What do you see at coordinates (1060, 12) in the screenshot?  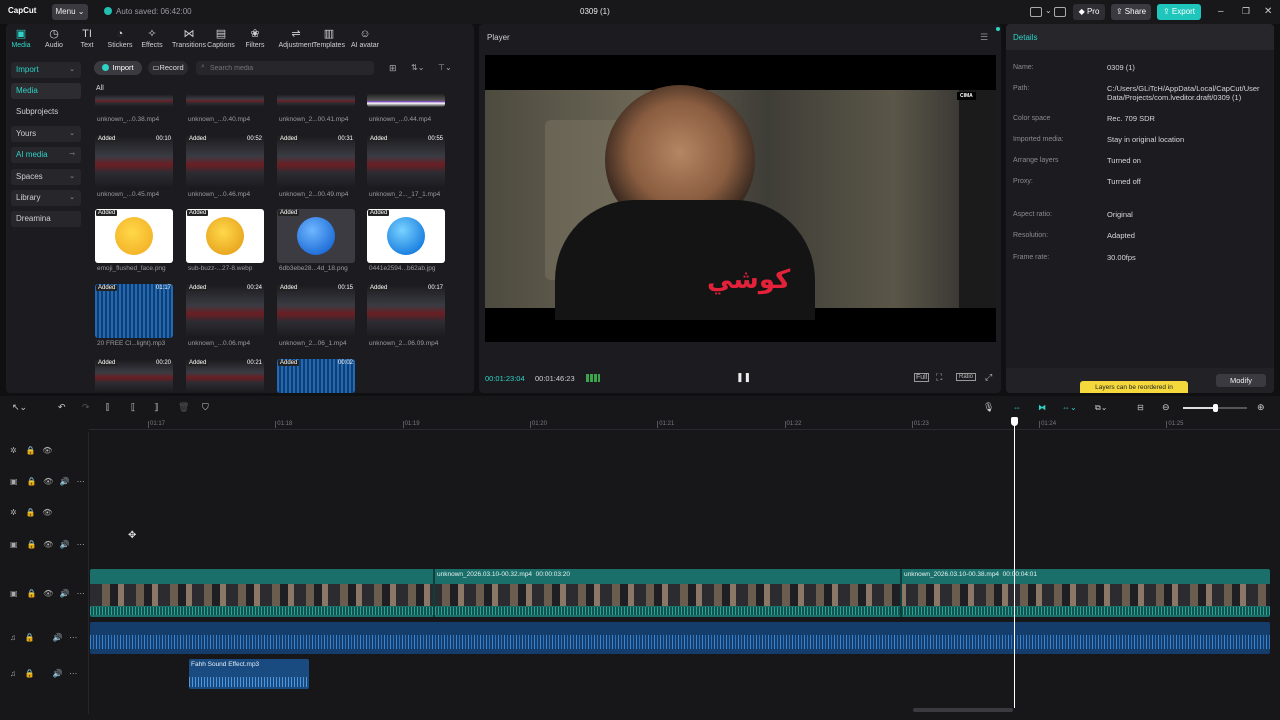 I see `shortcut-icon` at bounding box center [1060, 12].